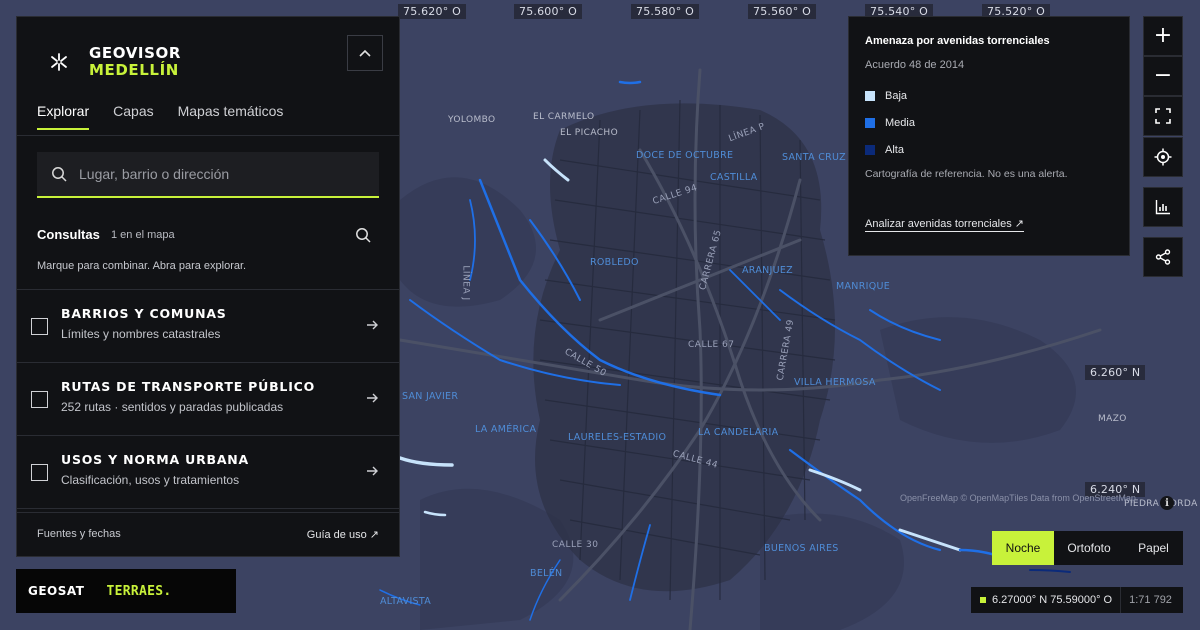 This screenshot has height=630, width=1200. Describe the element at coordinates (343, 534) in the screenshot. I see `guide-link: Guía de uso ↗` at that location.